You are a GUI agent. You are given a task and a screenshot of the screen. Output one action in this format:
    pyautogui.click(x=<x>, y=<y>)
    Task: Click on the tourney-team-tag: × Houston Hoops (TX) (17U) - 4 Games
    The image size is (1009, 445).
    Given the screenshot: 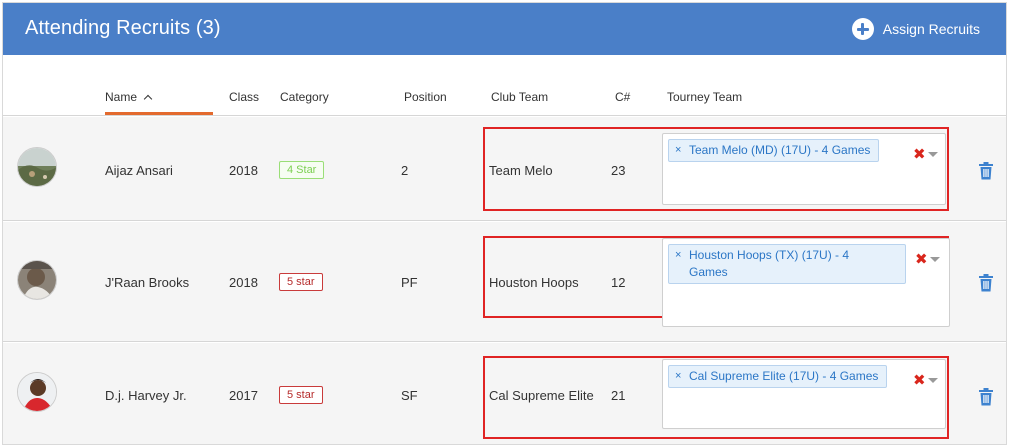 What is the action you would take?
    pyautogui.click(x=787, y=264)
    